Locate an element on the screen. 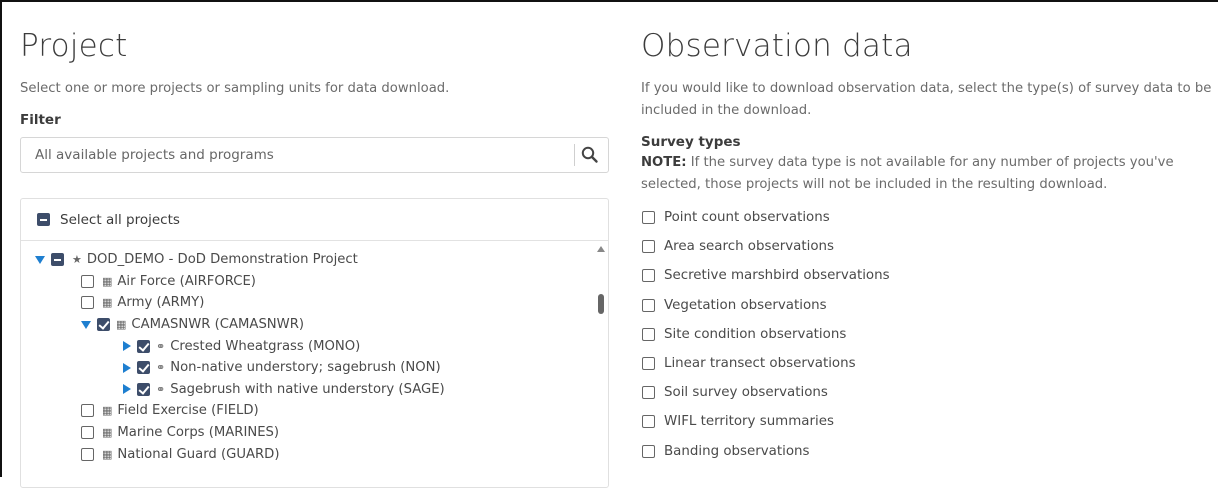 This screenshot has width=1220, height=488. survey-type-option: Site condition observations is located at coordinates (928, 334).